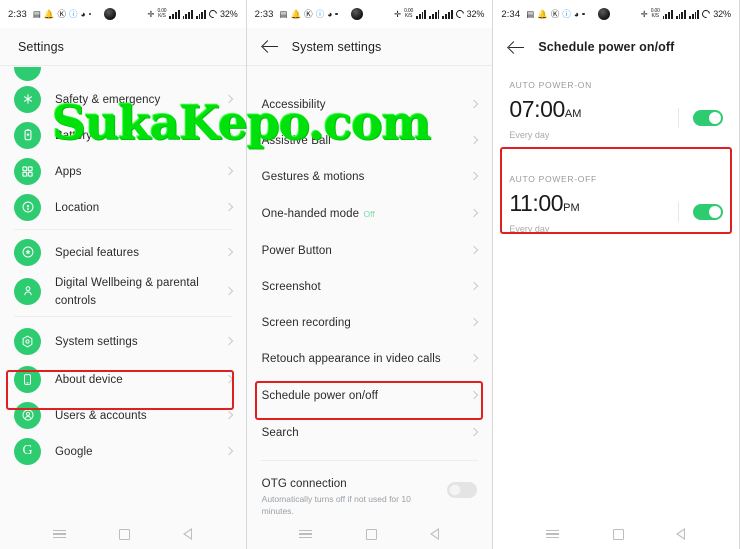  What do you see at coordinates (363, 358) in the screenshot?
I see `row-text: Retouch appearance in video calls` at bounding box center [363, 358].